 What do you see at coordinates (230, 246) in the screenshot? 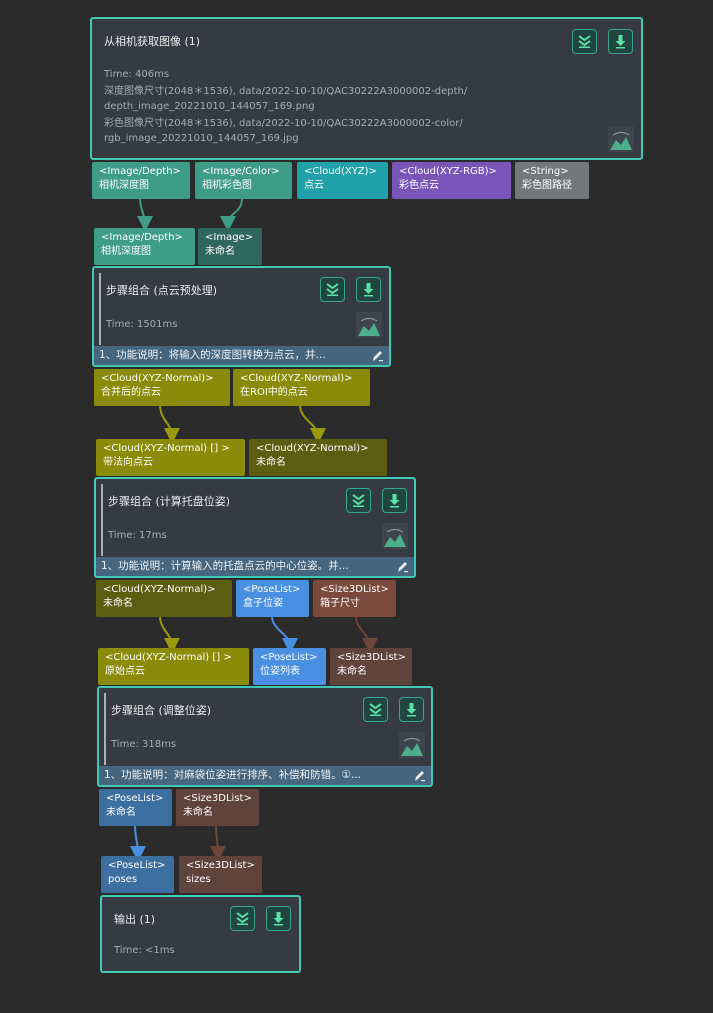
I see `port-input-image: <Image> 未命名` at bounding box center [230, 246].